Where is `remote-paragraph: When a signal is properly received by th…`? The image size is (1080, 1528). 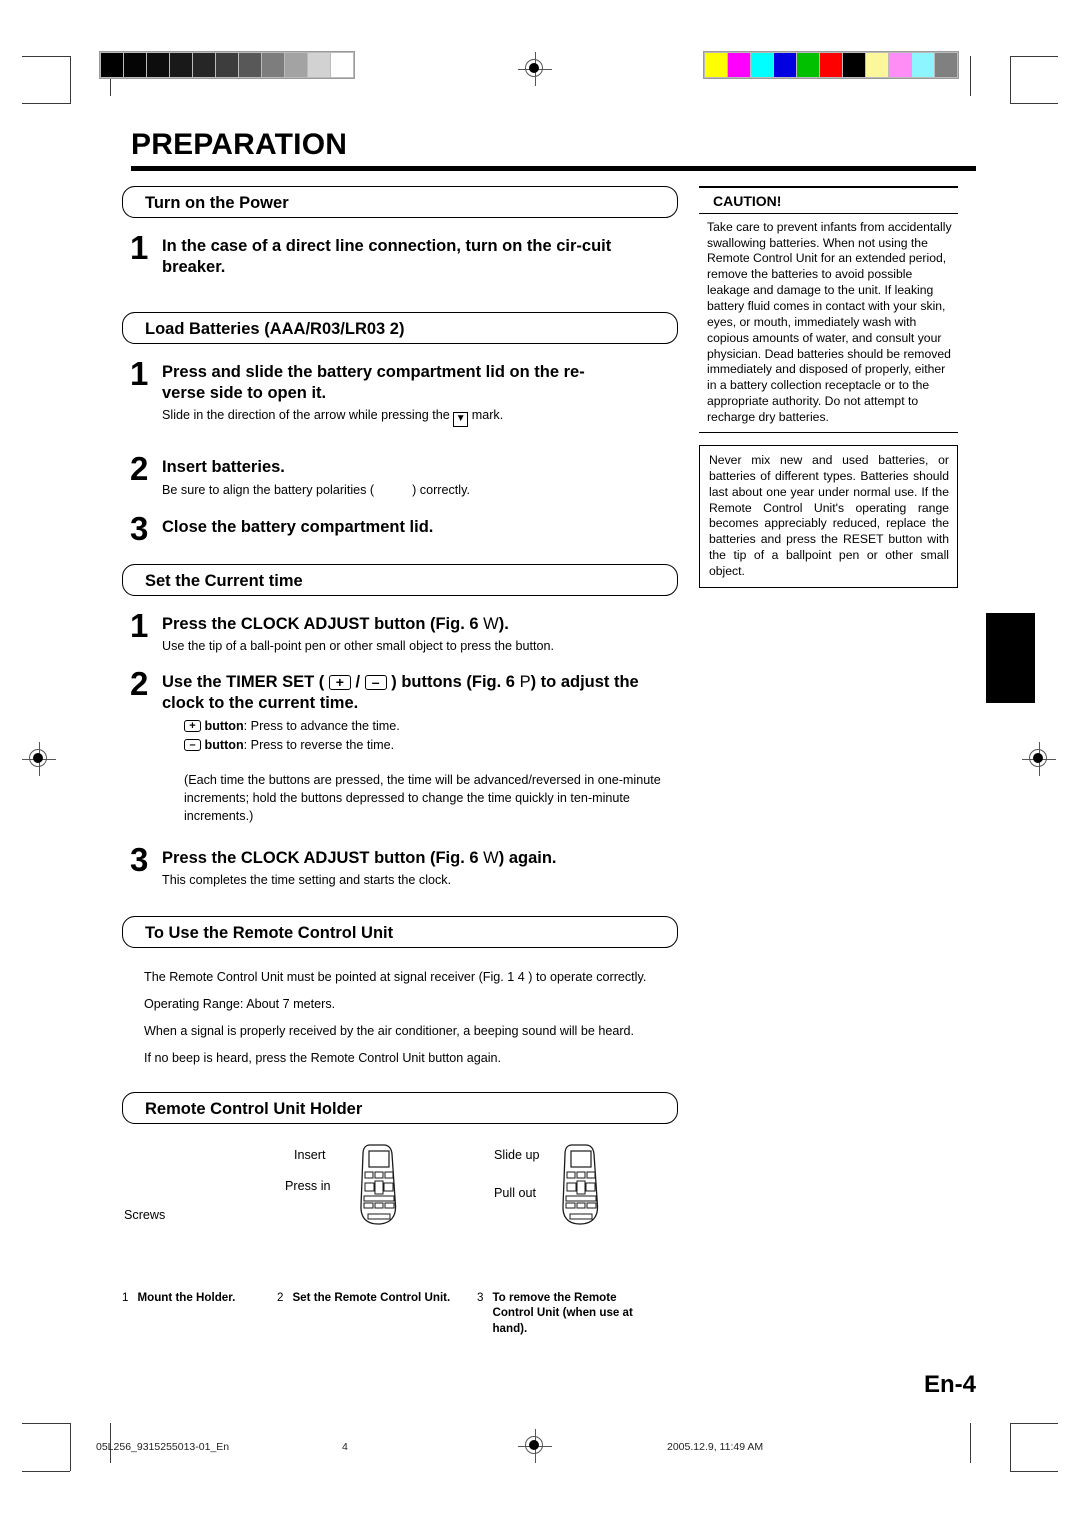
remote-paragraph: When a signal is properly received by th… is located at coordinates (389, 1031).